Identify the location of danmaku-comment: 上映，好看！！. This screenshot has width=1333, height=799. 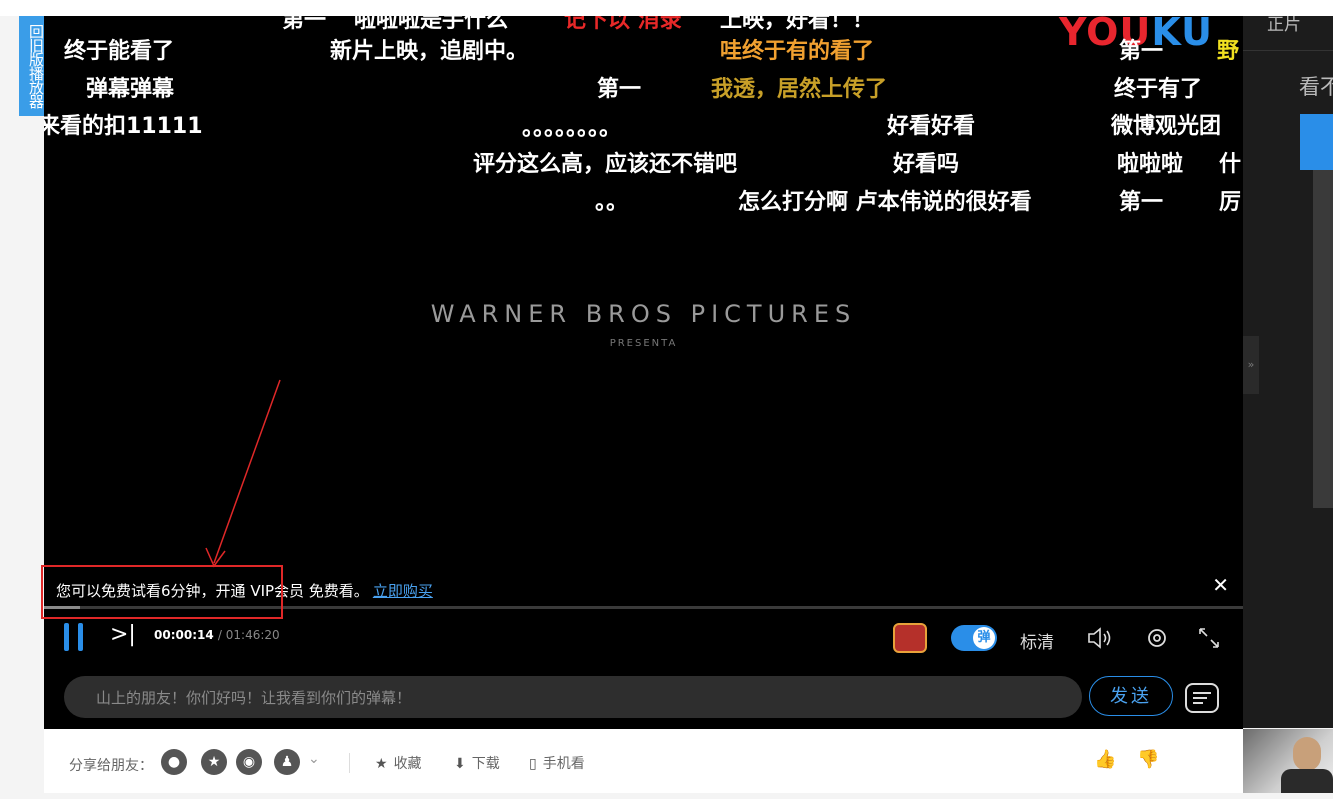
(797, 24).